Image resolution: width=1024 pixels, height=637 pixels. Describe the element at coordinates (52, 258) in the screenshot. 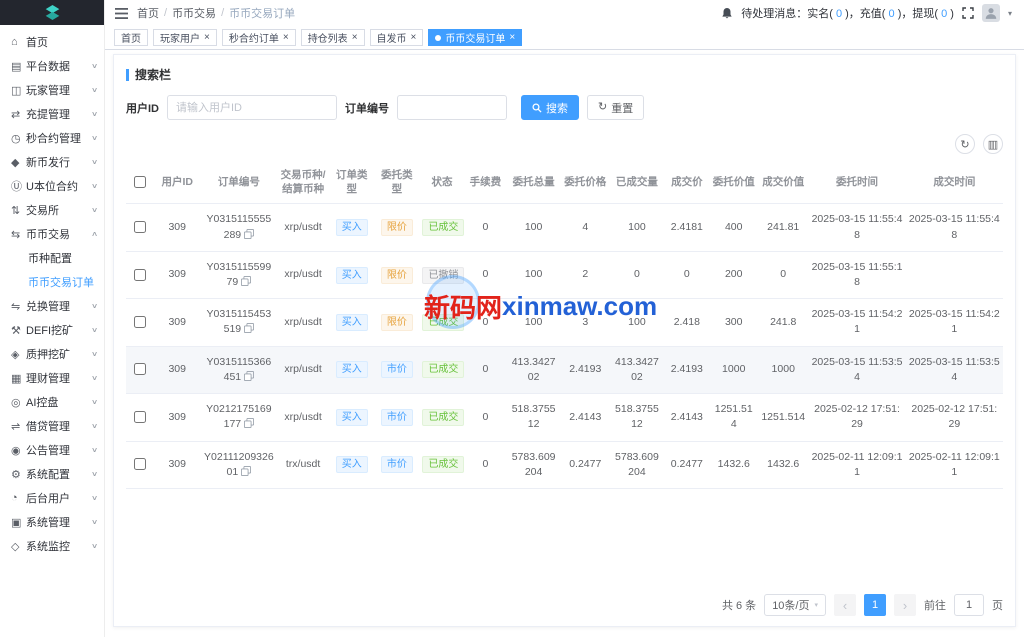

I see `sidebar-item-coin-config: 币种配置` at that location.